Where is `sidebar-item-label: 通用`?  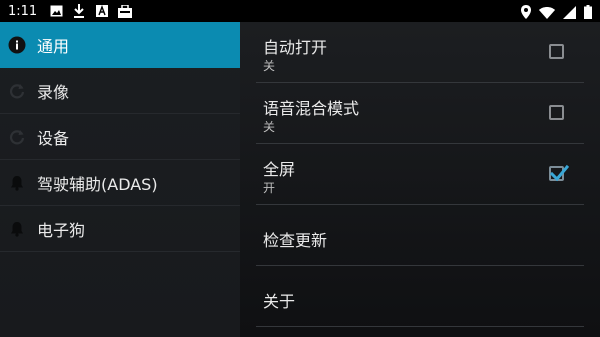
sidebar-item-label: 通用 is located at coordinates (53, 46).